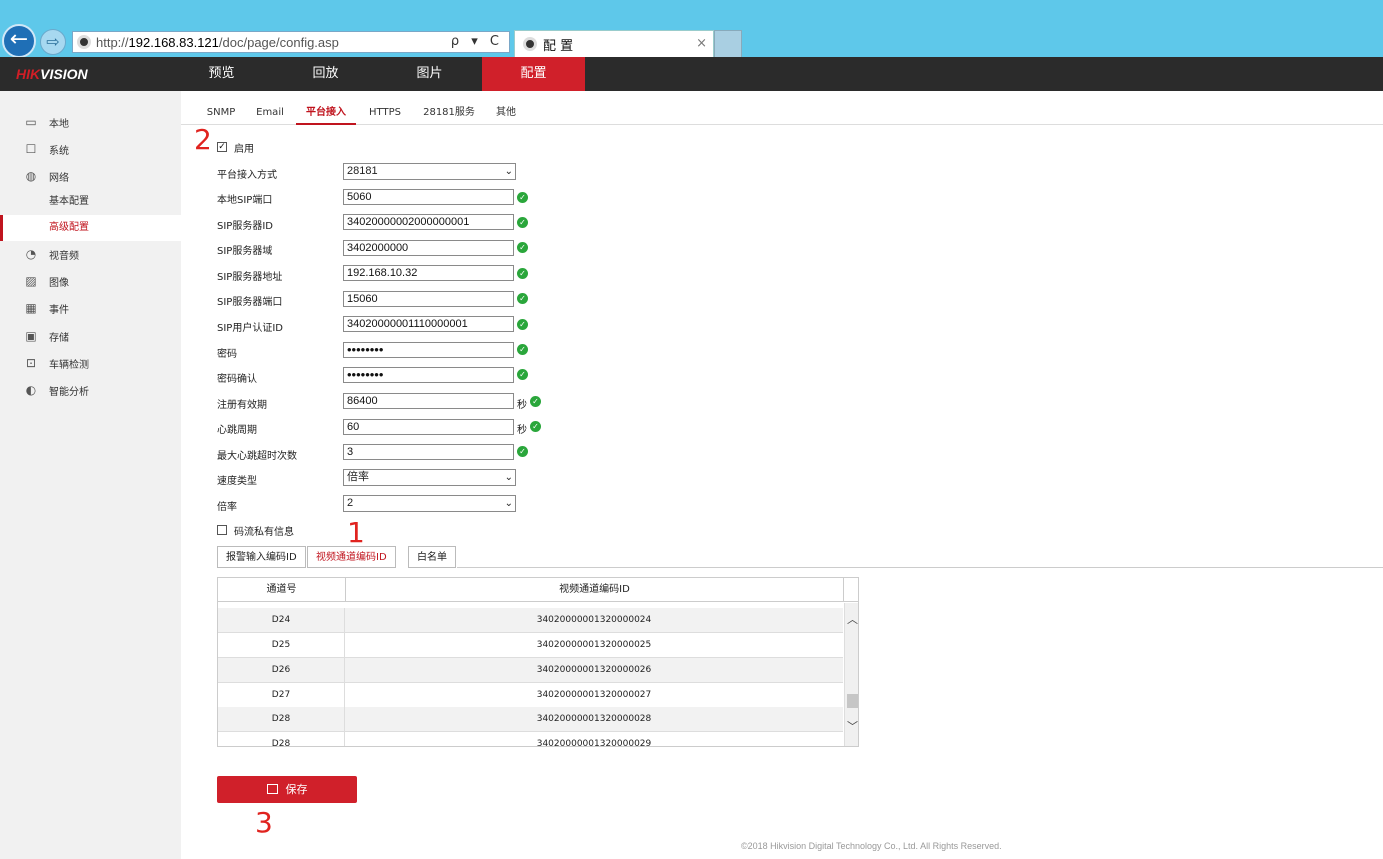 The width and height of the screenshot is (1383, 859). I want to click on new-tab-button, so click(728, 43).